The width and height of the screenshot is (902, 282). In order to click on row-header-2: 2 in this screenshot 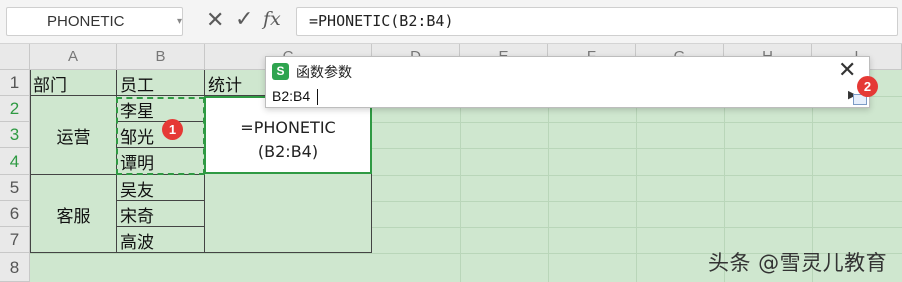, I will do `click(15, 109)`.